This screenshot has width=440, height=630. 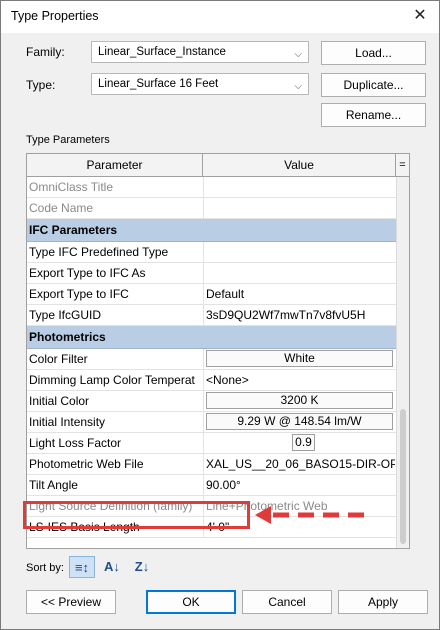 I want to click on parameter-name: Export Type to IFC, so click(x=79, y=294).